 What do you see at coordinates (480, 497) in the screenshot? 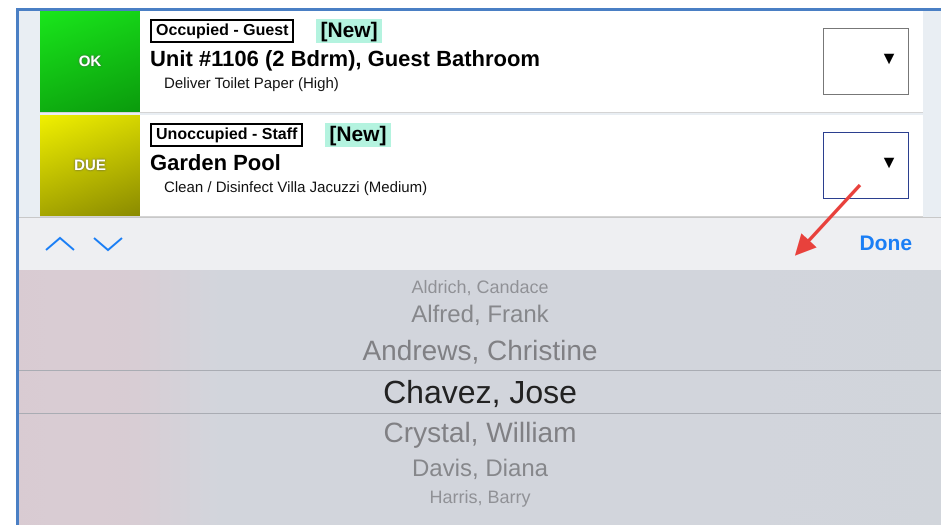
I see `picker-option: Harris, Barry` at bounding box center [480, 497].